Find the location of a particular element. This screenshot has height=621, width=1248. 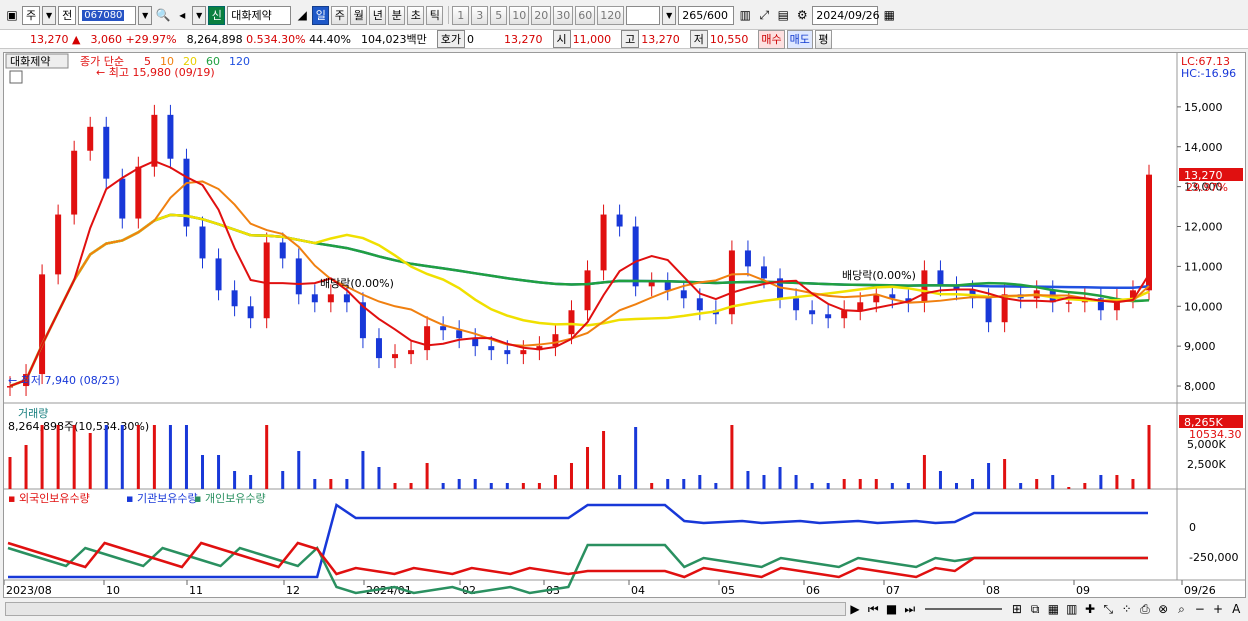

print-icon: ⎙ is located at coordinates (1144, 609).